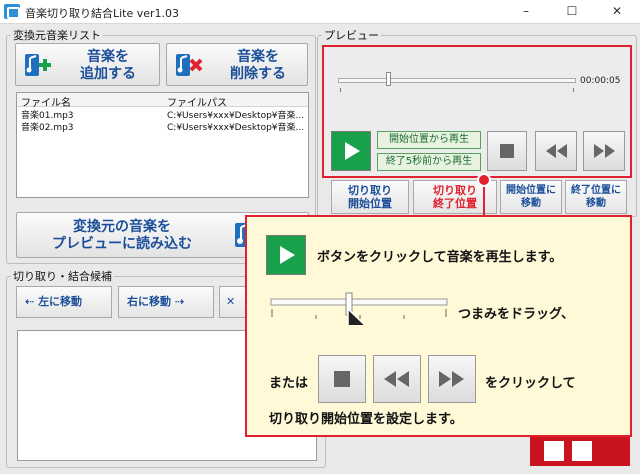  What do you see at coordinates (30, 301) in the screenshot?
I see `move-left-icon: ⇠` at bounding box center [30, 301].